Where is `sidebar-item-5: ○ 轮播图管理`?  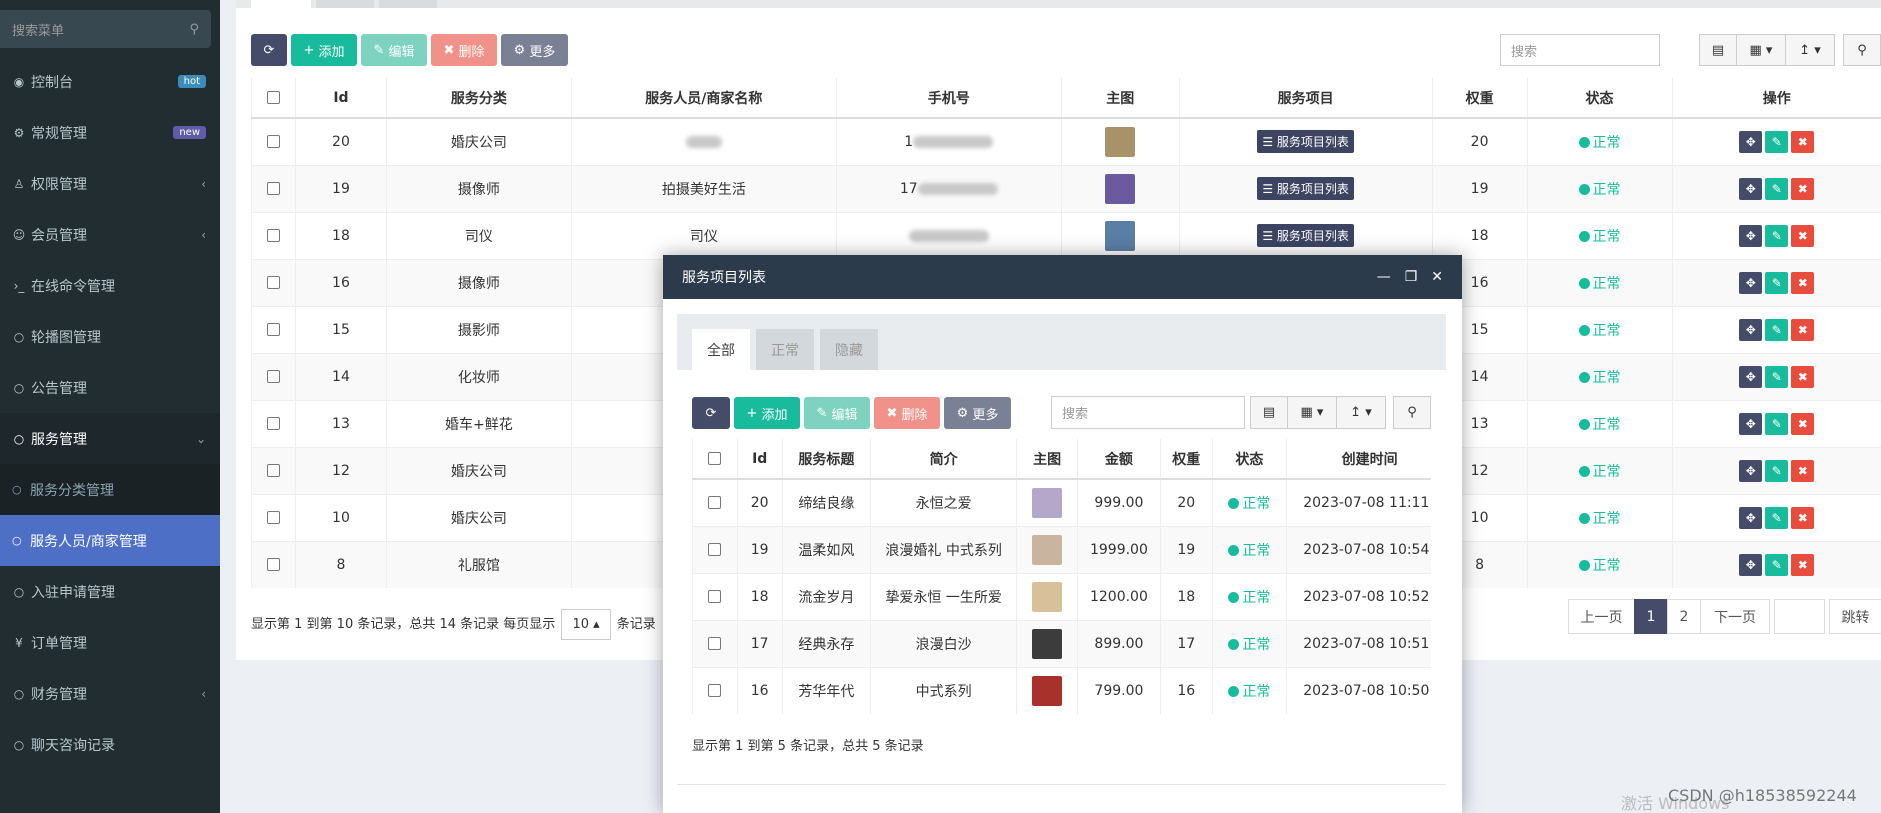
sidebar-item-5: ○ 轮播图管理 is located at coordinates (110, 336).